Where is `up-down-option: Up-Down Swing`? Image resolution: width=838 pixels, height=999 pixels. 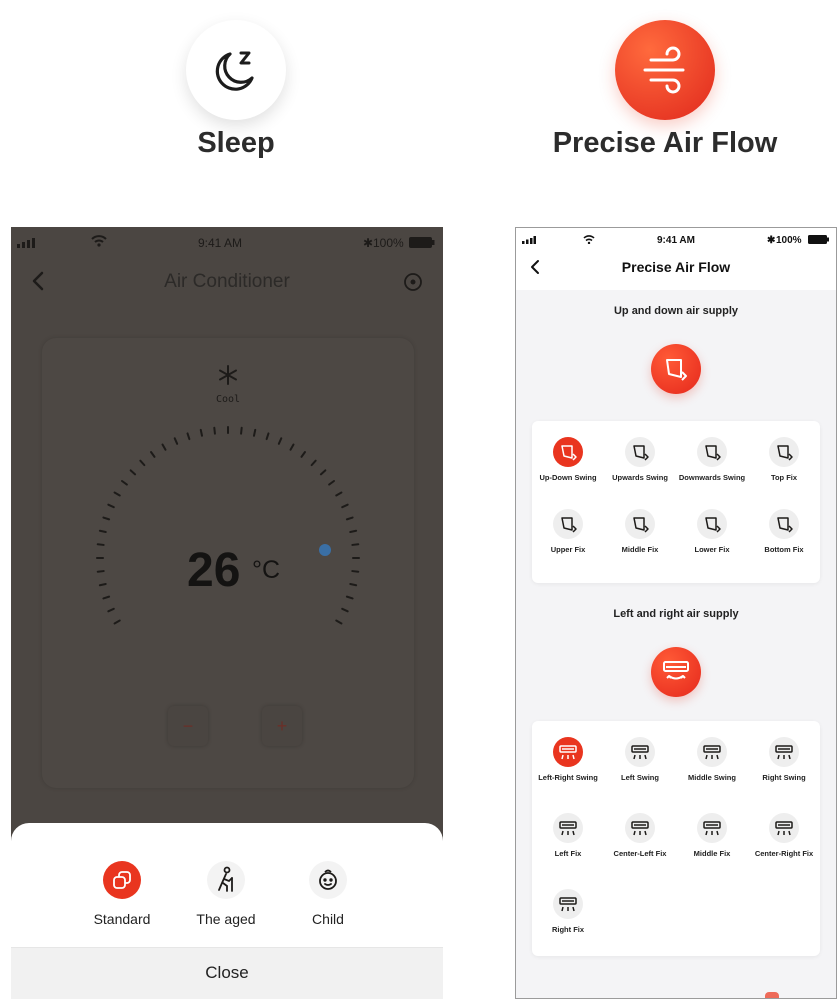 up-down-option: Up-Down Swing is located at coordinates (568, 459).